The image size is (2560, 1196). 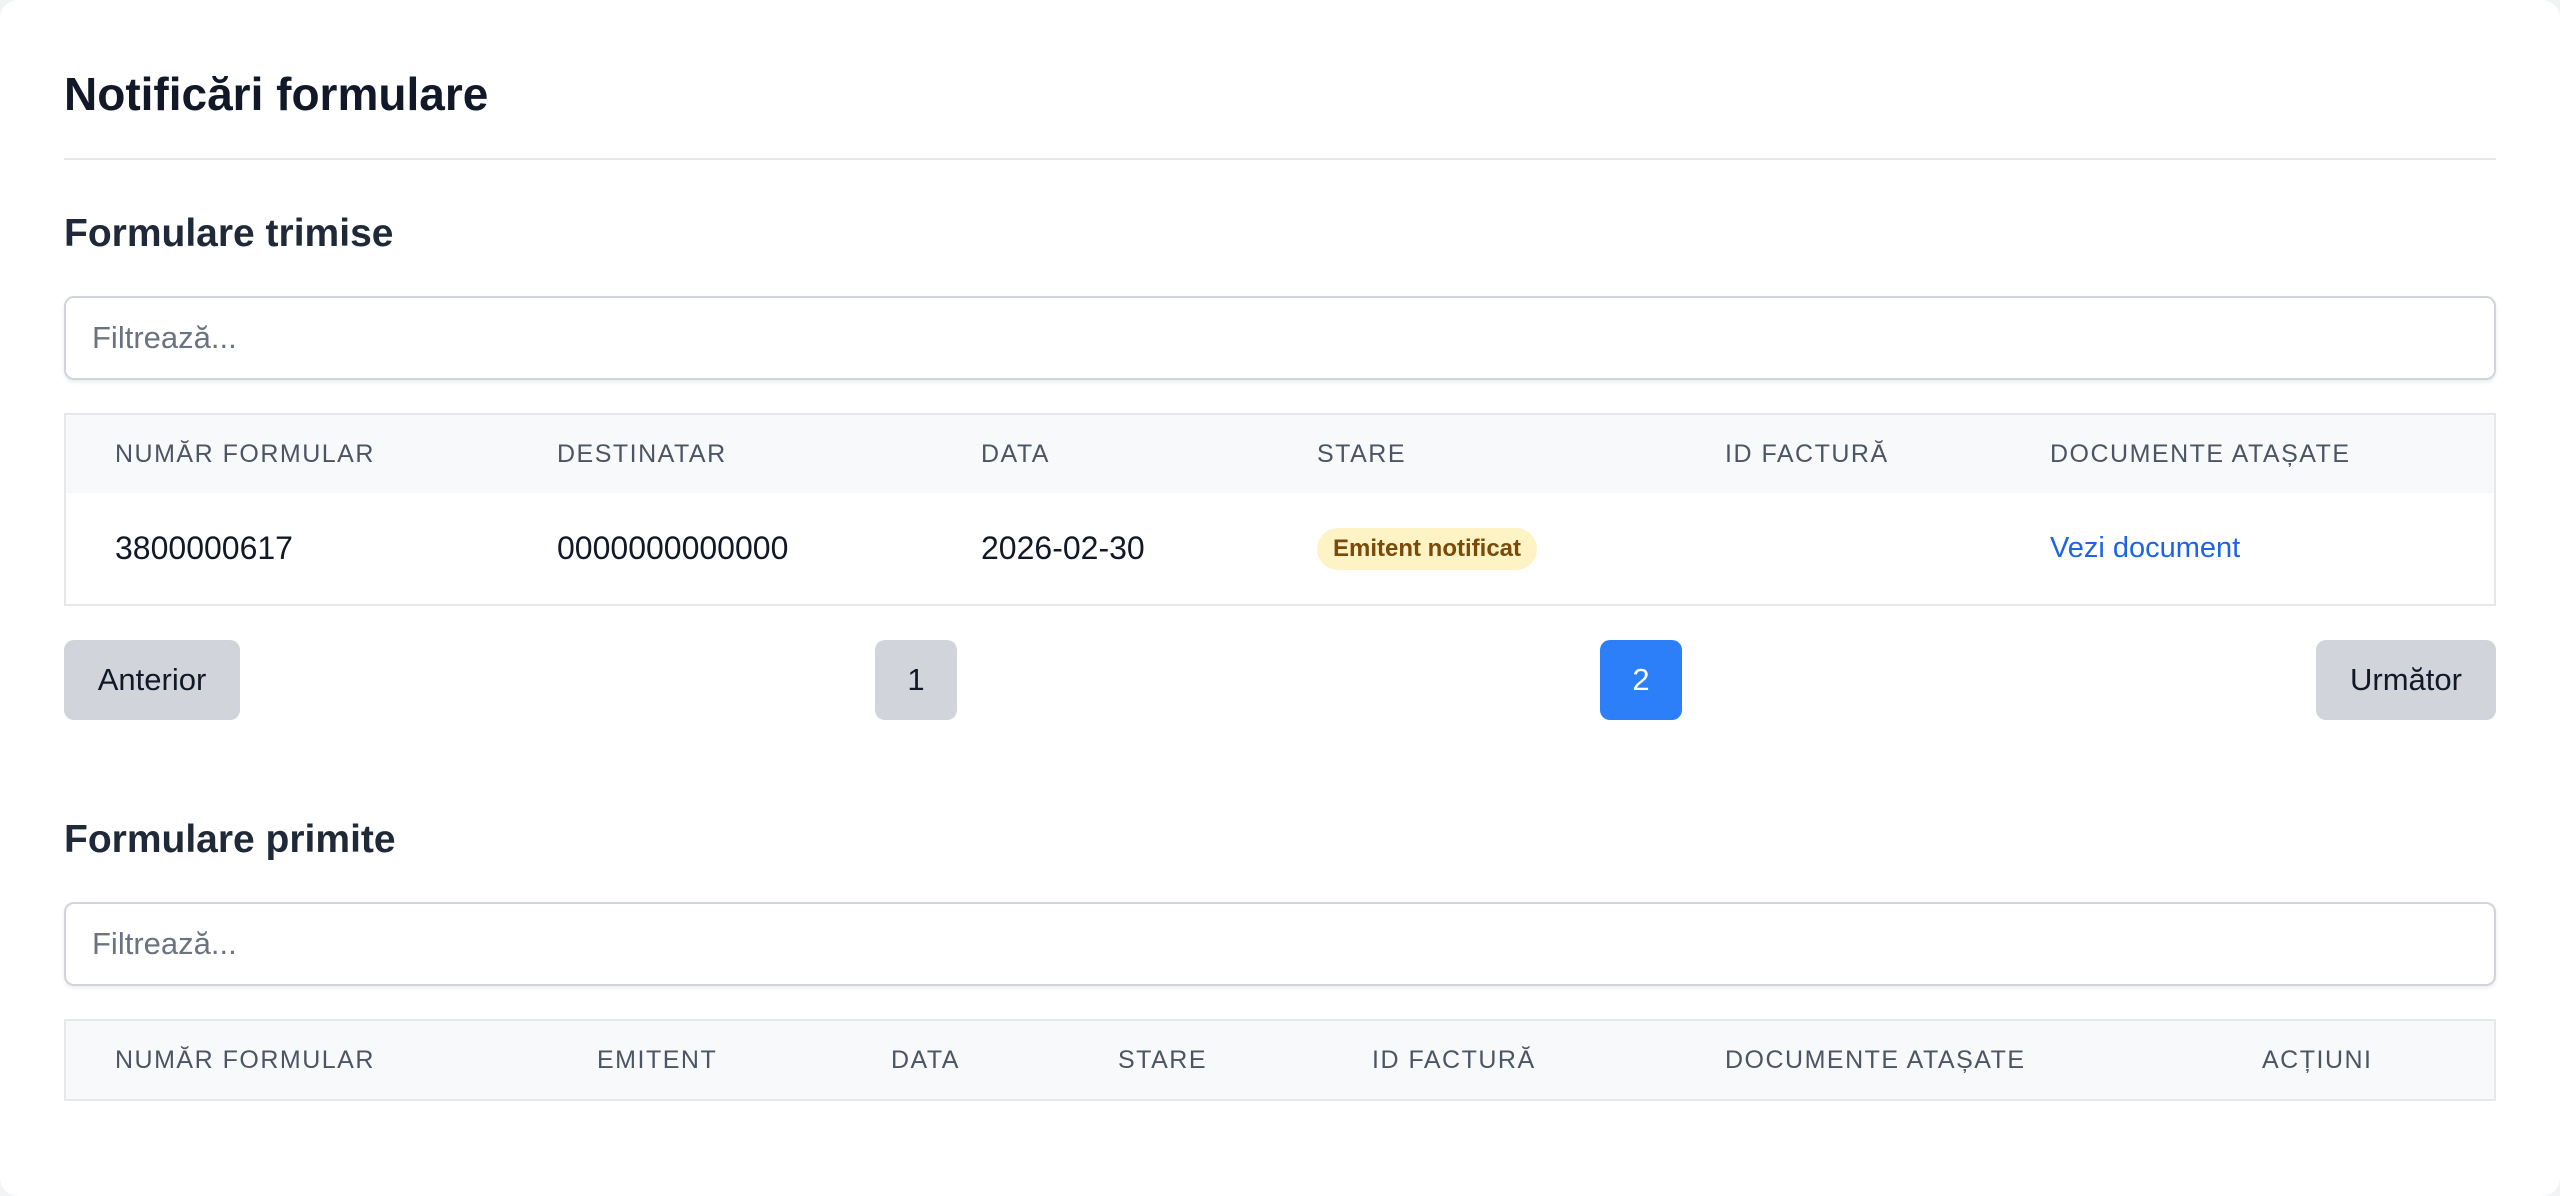 What do you see at coordinates (916, 680) in the screenshot?
I see `page-1-button: 1` at bounding box center [916, 680].